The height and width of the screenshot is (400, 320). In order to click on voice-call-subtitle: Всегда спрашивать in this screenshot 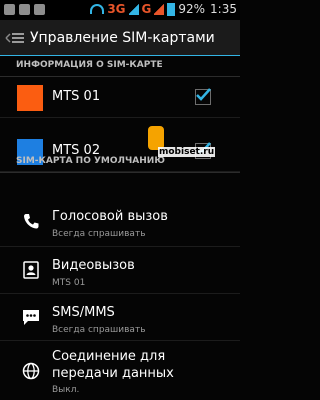, I will do `click(99, 234)`.